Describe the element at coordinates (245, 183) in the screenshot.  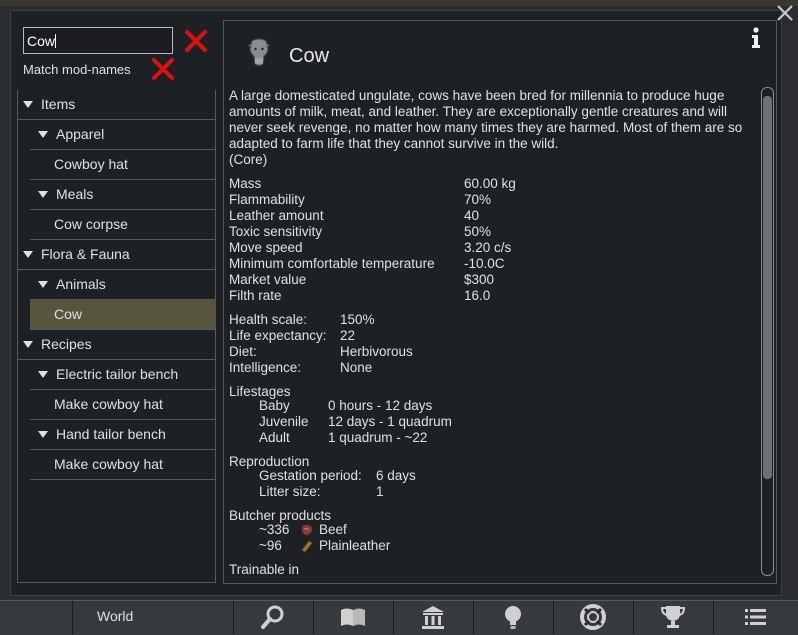
I see `stat-label: Mass` at that location.